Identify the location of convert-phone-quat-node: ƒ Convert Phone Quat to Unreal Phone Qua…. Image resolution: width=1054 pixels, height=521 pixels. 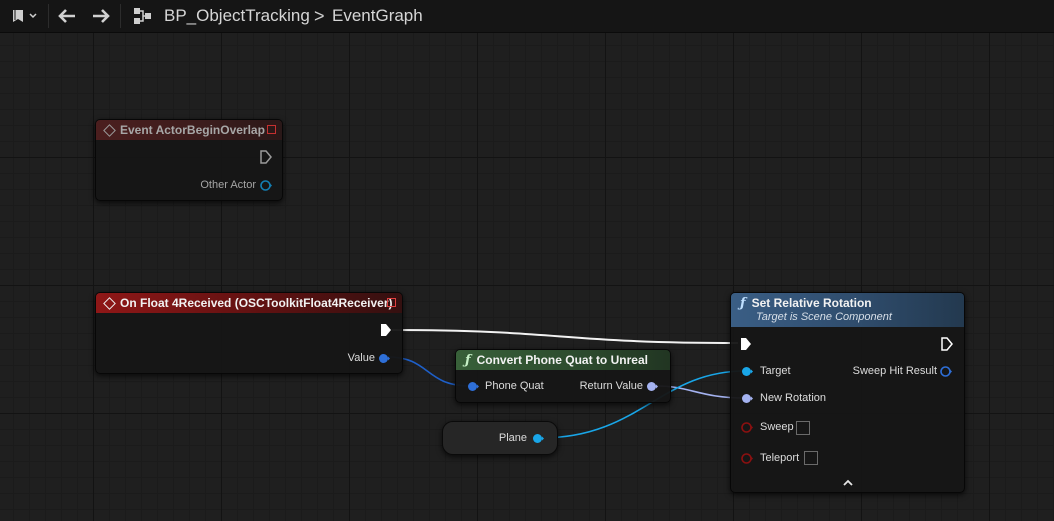
(563, 376).